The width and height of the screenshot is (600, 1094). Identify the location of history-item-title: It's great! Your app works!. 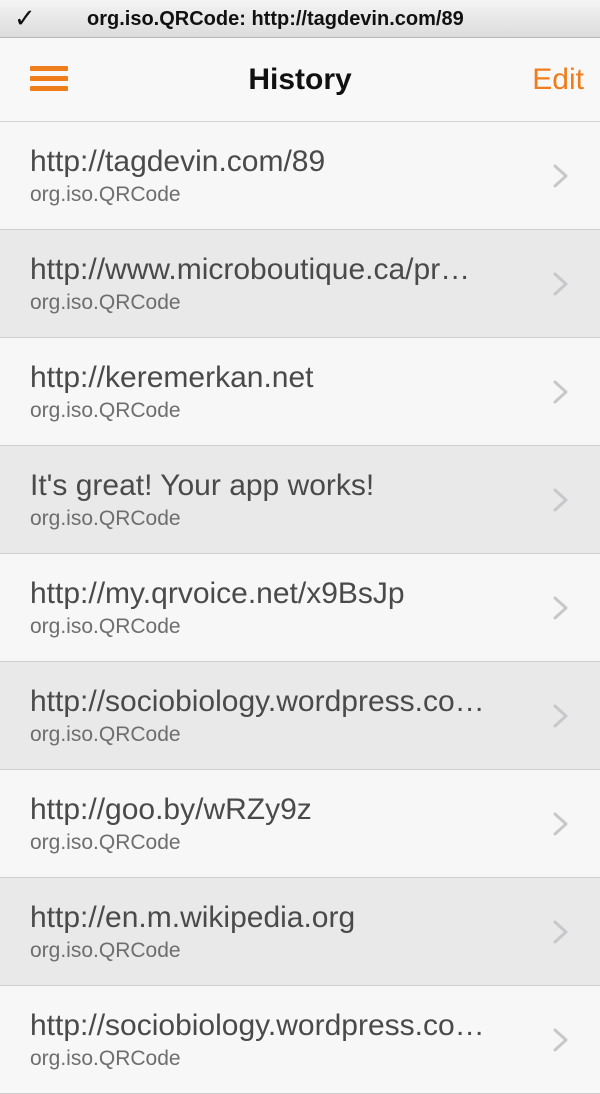
(202, 485).